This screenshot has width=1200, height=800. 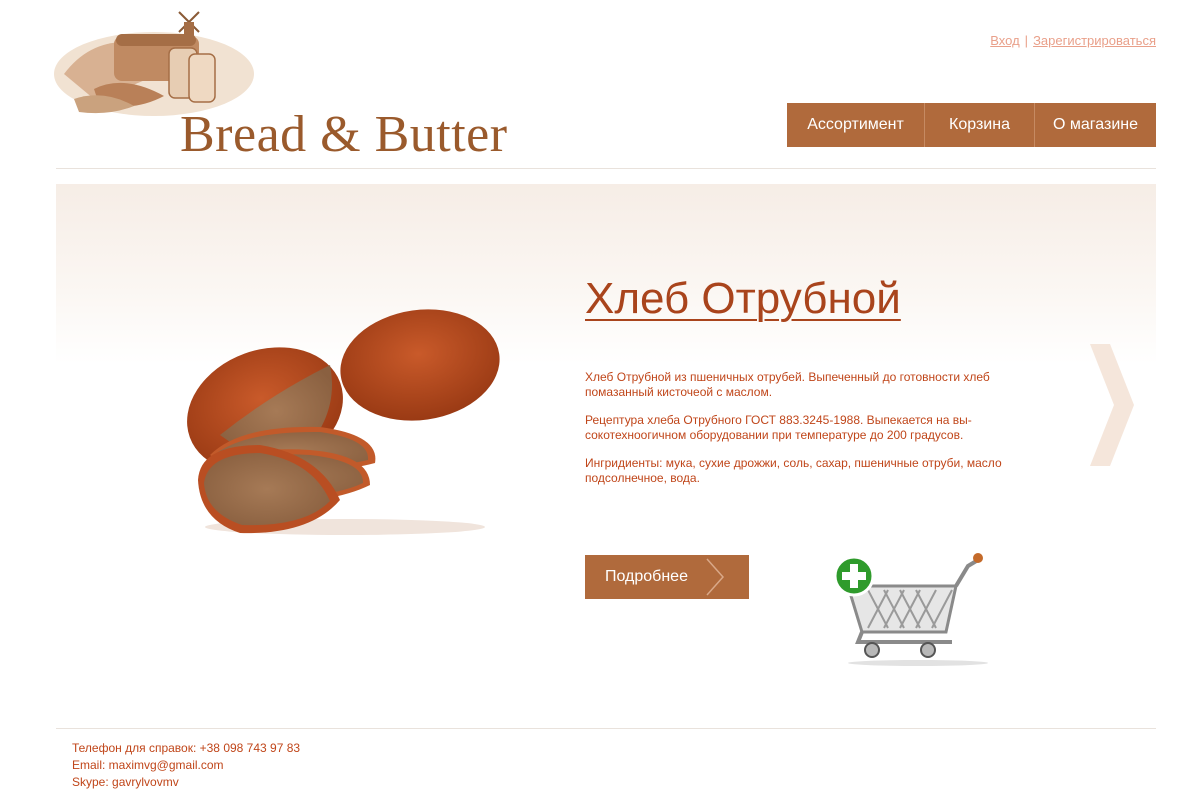 I want to click on product-title: Хлеб Отрубной, so click(x=743, y=299).